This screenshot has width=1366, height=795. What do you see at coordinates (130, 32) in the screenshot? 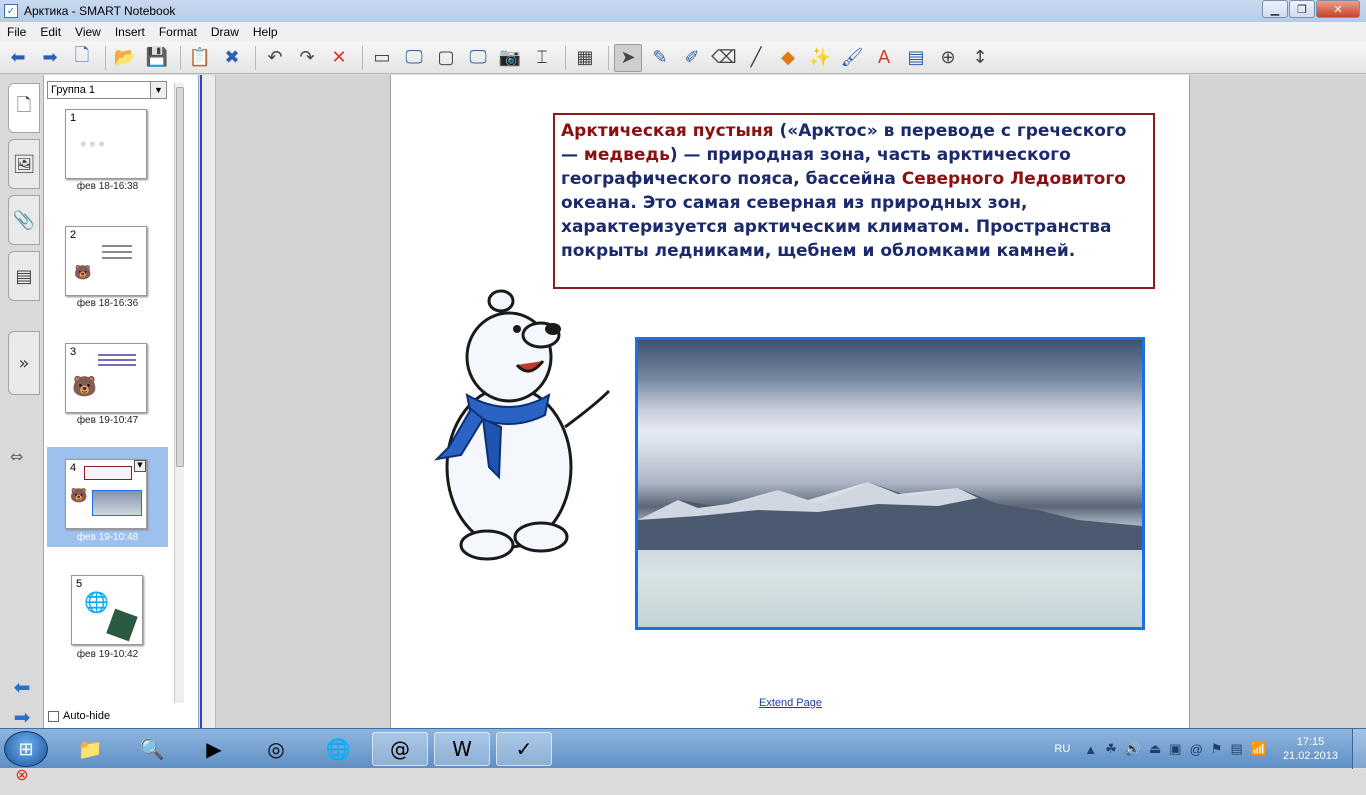
I see `menu-insert: Insert` at bounding box center [130, 32].